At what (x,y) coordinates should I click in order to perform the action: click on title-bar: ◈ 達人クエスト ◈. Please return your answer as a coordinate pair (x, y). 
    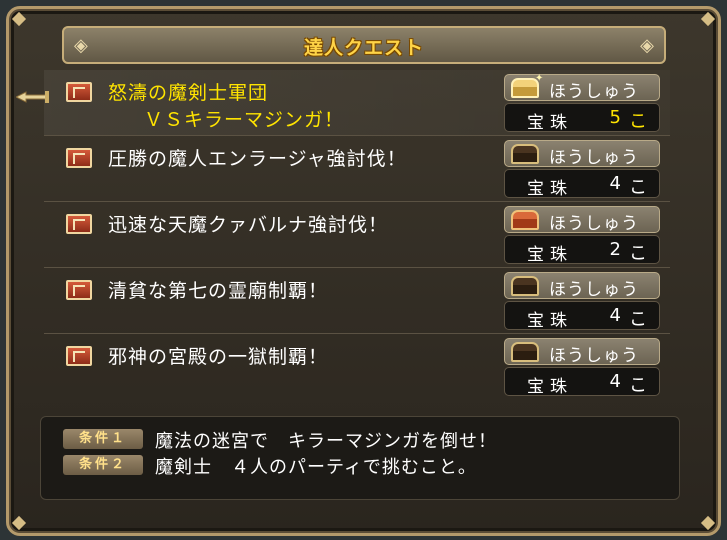
    Looking at the image, I should click on (364, 45).